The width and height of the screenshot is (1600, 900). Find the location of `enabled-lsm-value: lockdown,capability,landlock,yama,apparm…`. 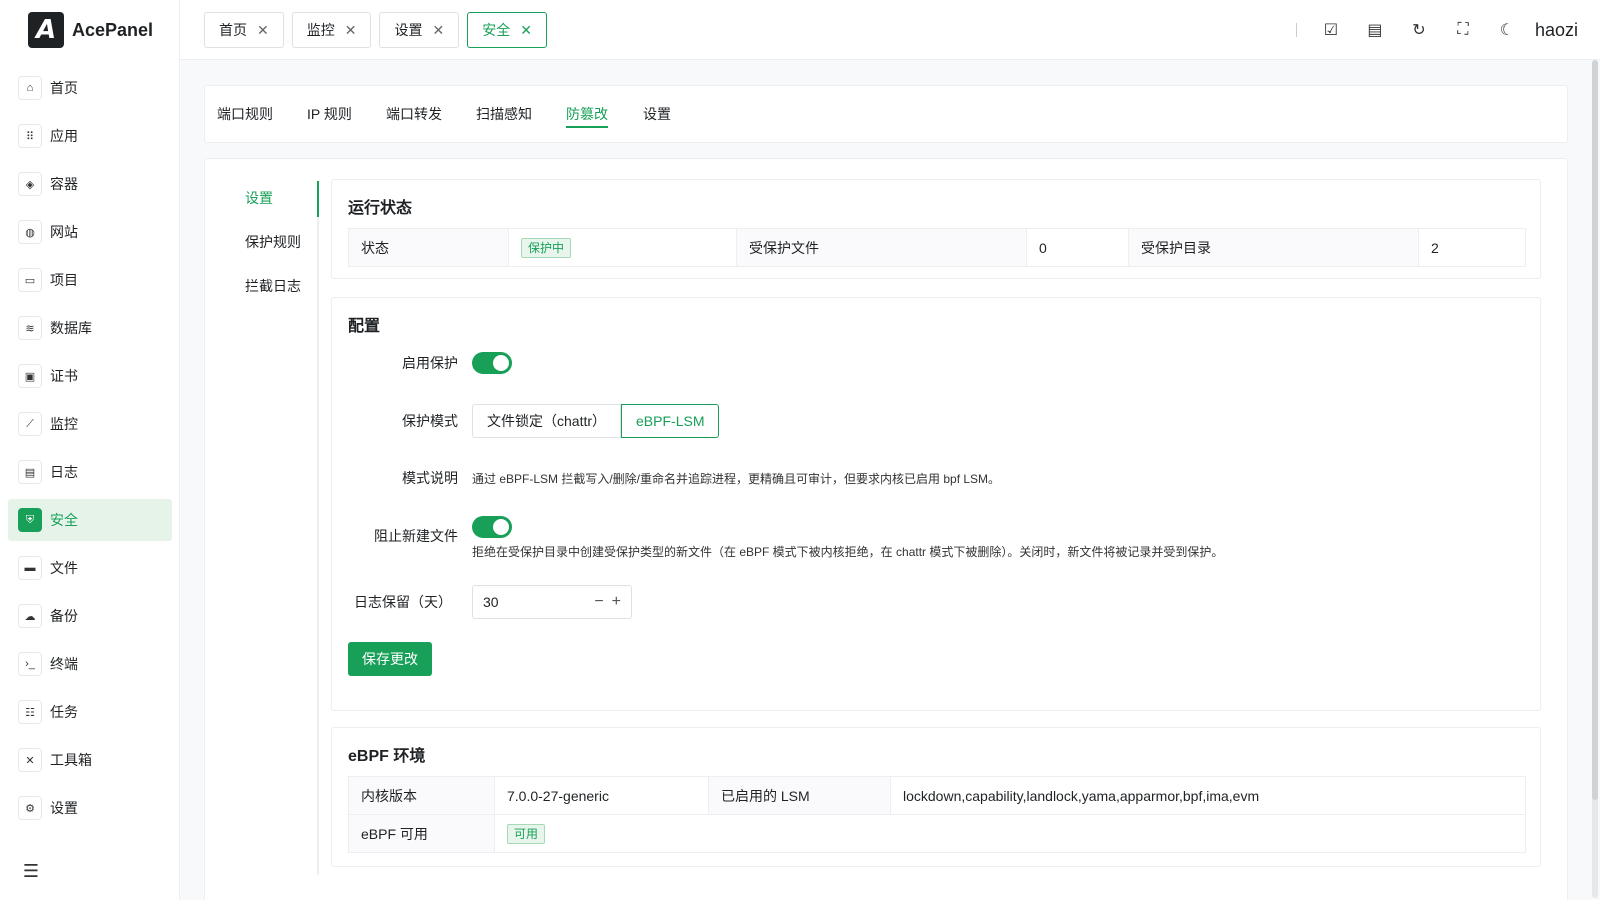

enabled-lsm-value: lockdown,capability,landlock,yama,apparm… is located at coordinates (1208, 795).